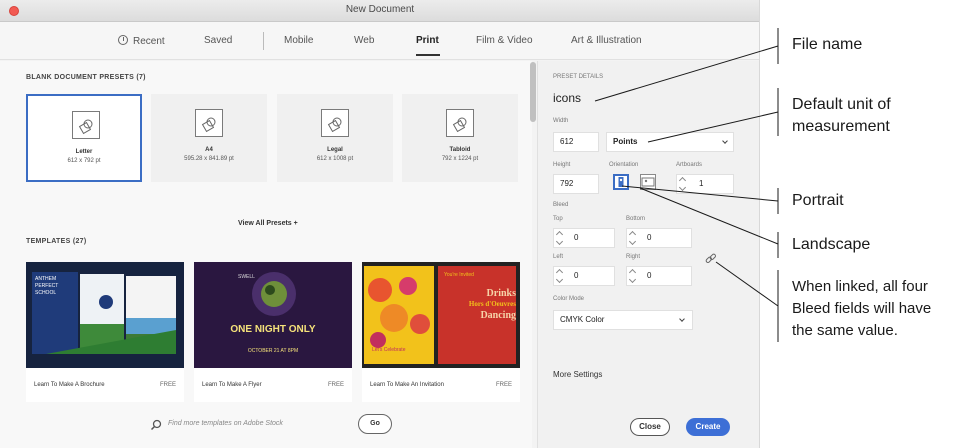 Image resolution: width=980 pixels, height=448 pixels. What do you see at coordinates (841, 115) in the screenshot?
I see `callout-default-unit: Default unit of measurement` at bounding box center [841, 115].